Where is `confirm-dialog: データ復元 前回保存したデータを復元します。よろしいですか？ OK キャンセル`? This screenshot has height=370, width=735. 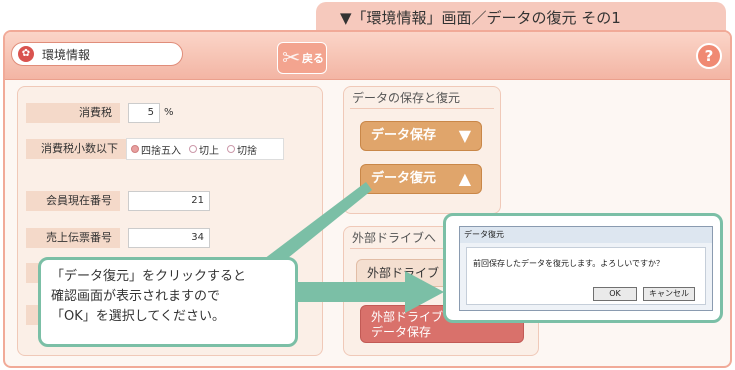
confirm-dialog: データ復元 前回保存したデータを復元します。よろしいですか？ OK キャンセル is located at coordinates (586, 268).